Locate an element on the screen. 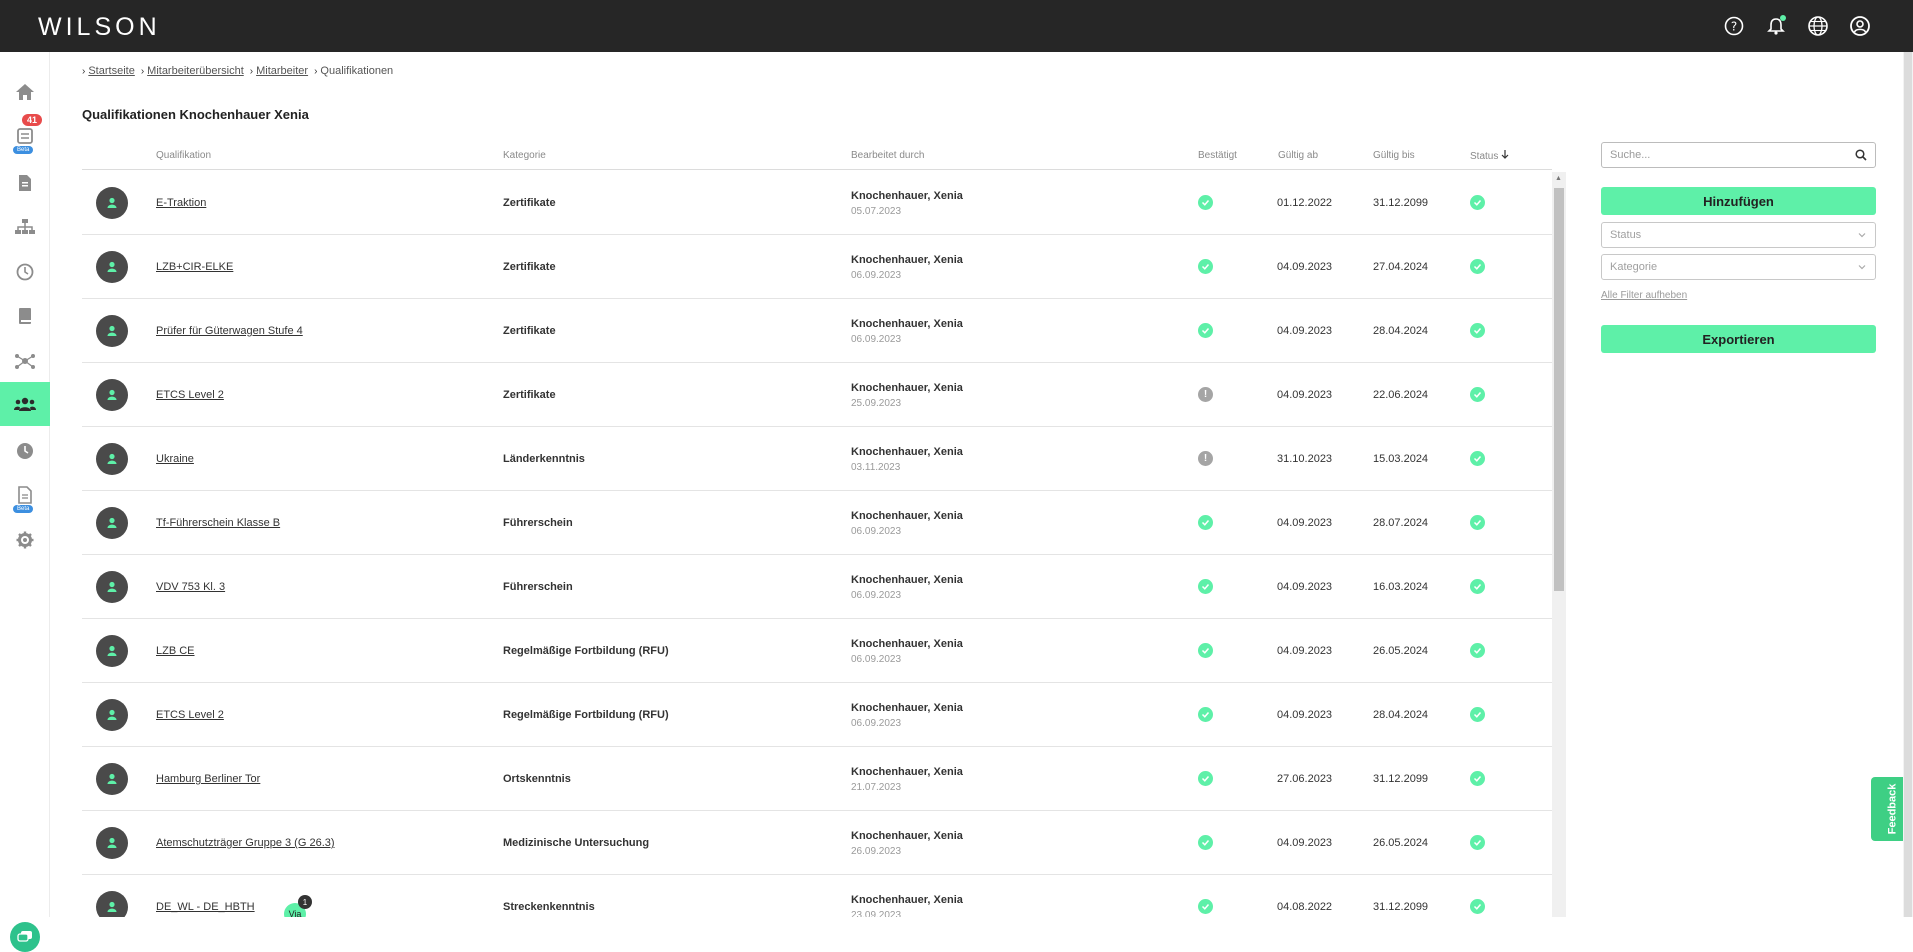 Image resolution: width=1913 pixels, height=952 pixels. page-scrollbar is located at coordinates (1908, 484).